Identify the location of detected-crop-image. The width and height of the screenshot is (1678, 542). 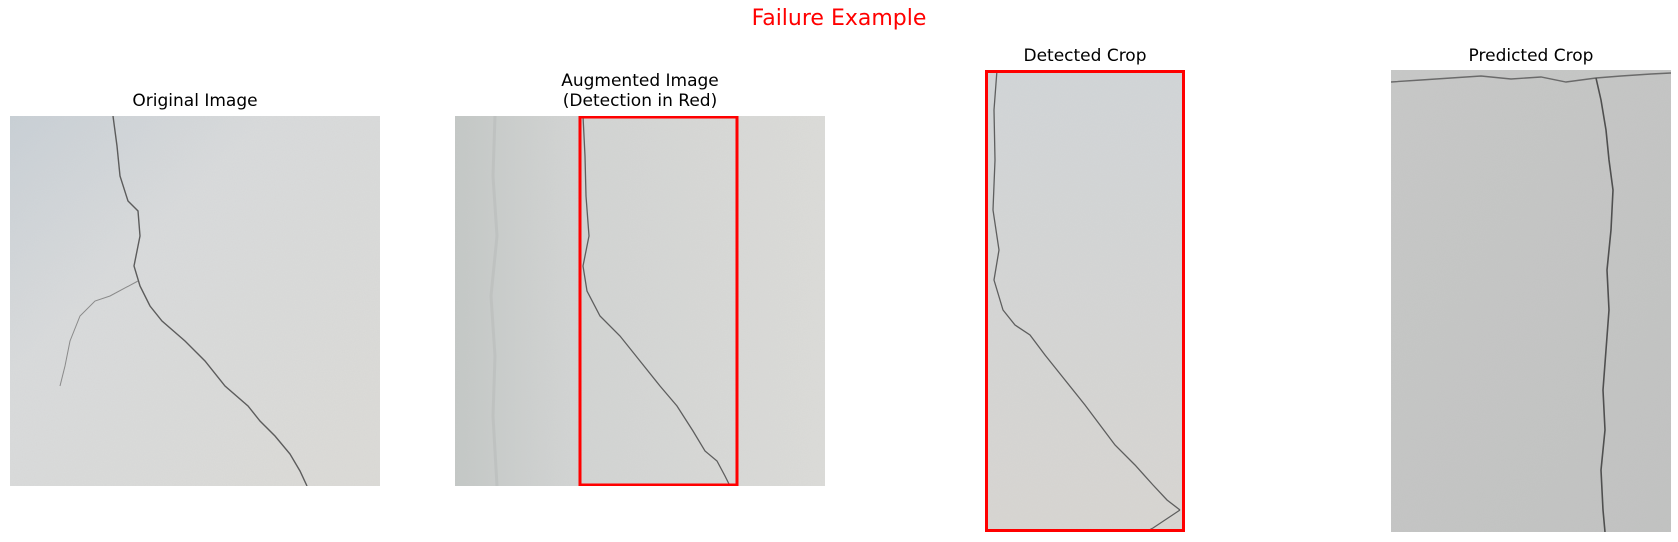
(1085, 301).